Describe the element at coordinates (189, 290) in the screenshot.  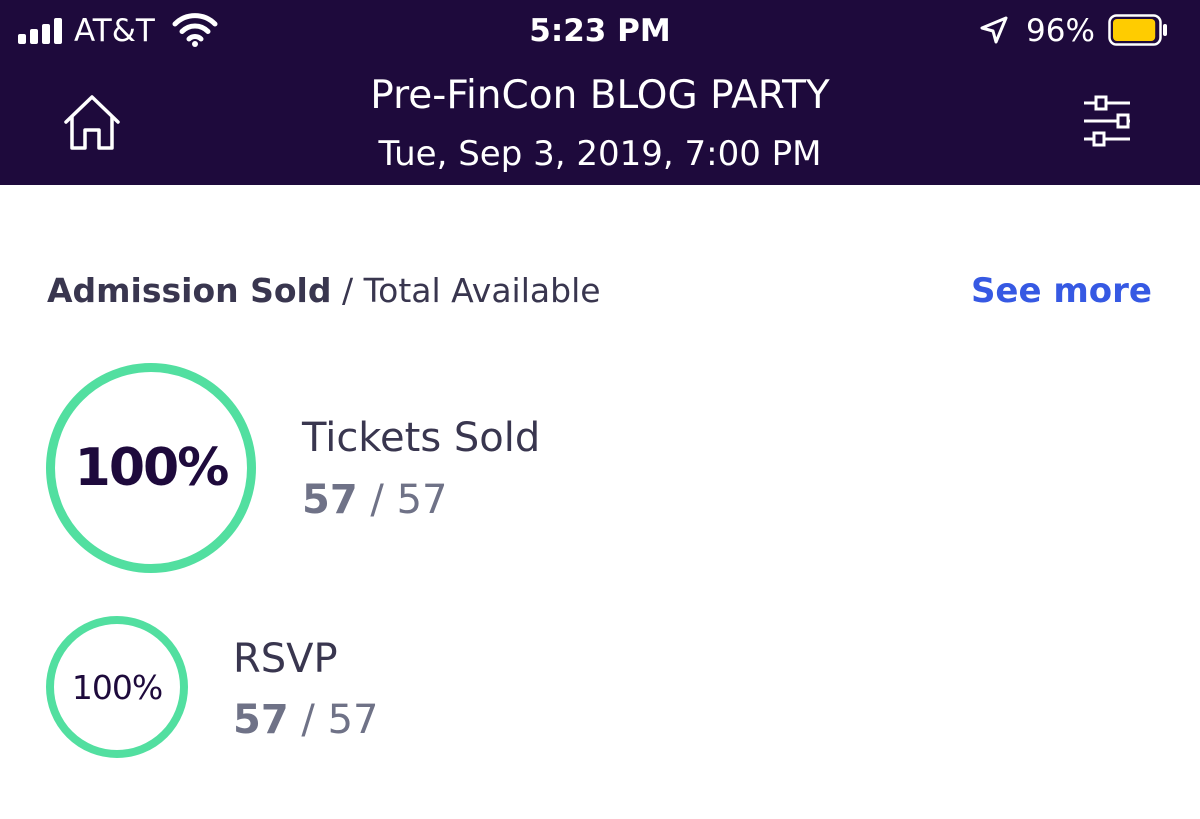
I see `section-title-strong: Admission Sold` at that location.